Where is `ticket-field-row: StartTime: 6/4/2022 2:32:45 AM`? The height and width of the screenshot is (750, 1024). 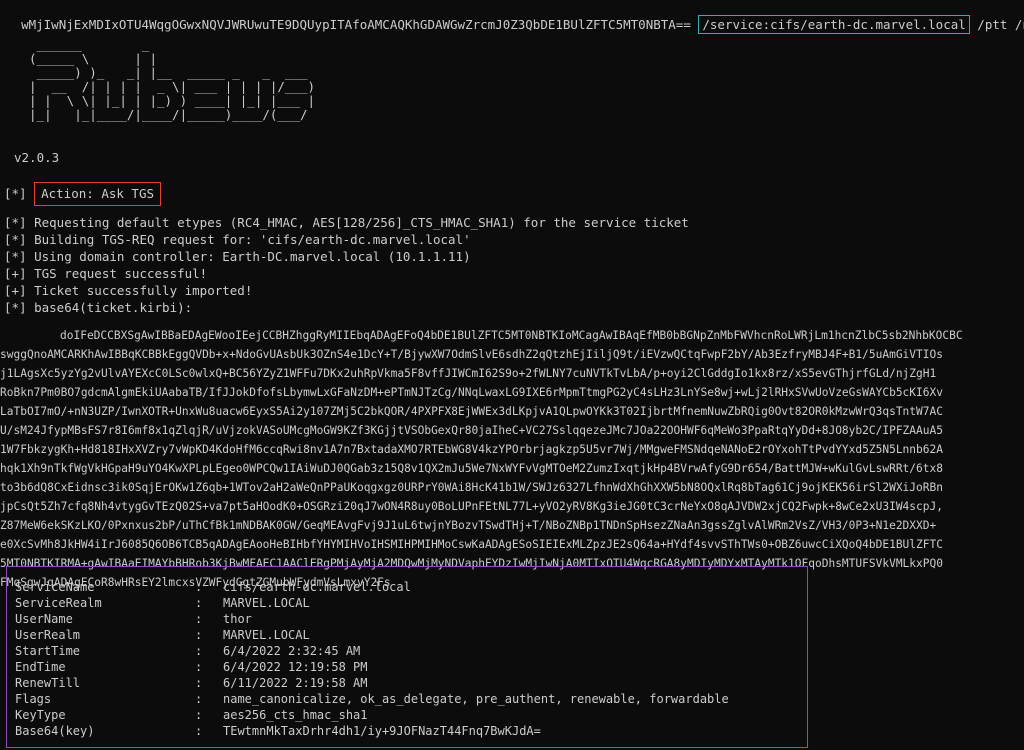
ticket-field-row: StartTime: 6/4/2022 2:32:45 AM is located at coordinates (187, 651).